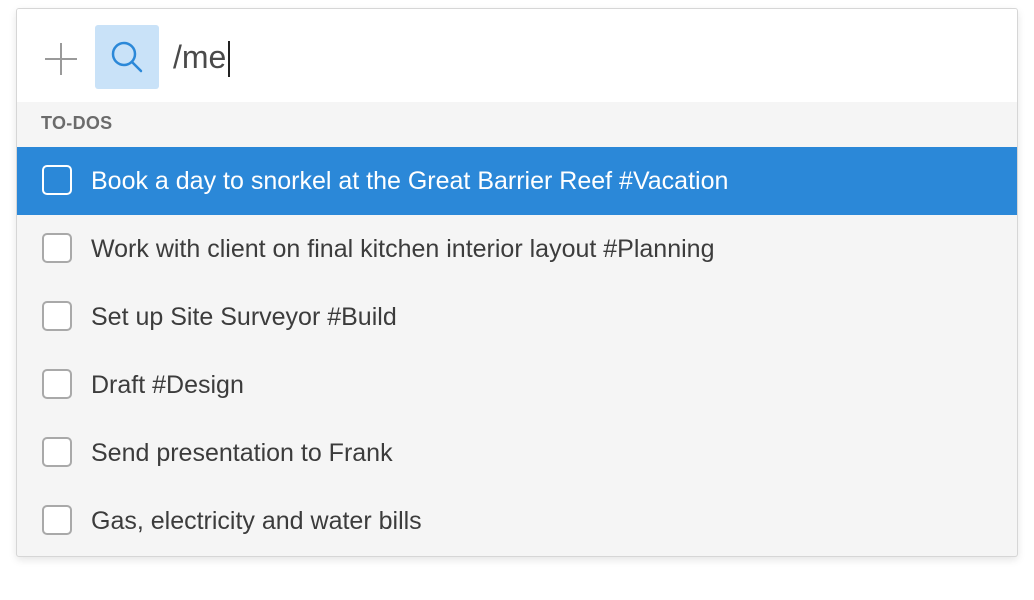  What do you see at coordinates (77, 123) in the screenshot?
I see `section-header-todos: TO-DOS` at bounding box center [77, 123].